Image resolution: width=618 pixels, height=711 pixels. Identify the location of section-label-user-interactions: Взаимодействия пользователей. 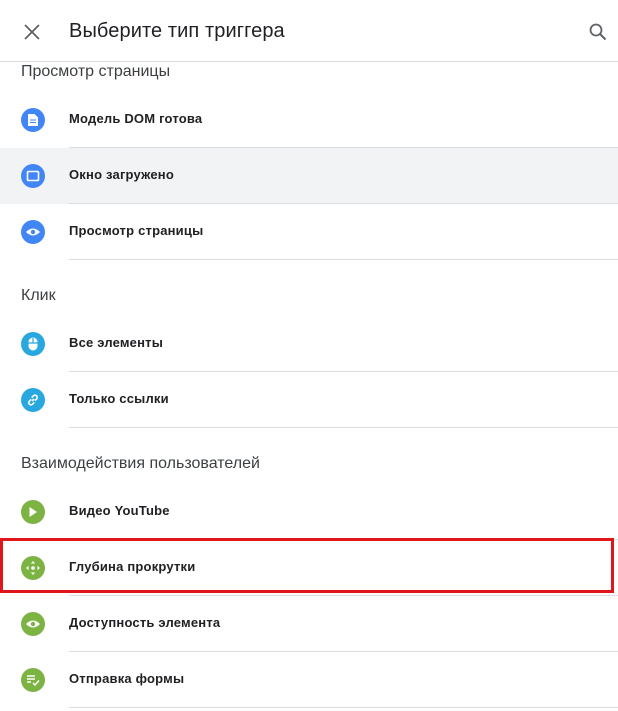
(140, 463).